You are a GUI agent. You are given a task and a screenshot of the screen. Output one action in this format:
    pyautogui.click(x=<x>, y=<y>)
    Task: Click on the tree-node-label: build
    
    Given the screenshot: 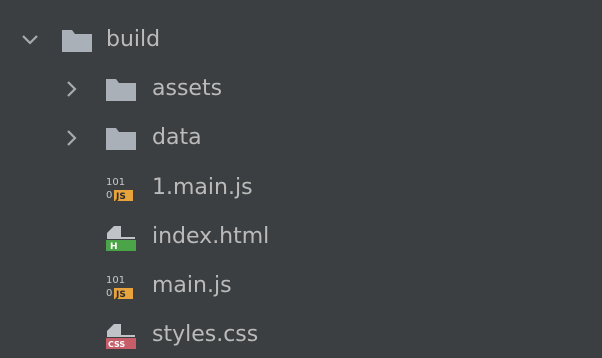 What is the action you would take?
    pyautogui.click(x=133, y=39)
    